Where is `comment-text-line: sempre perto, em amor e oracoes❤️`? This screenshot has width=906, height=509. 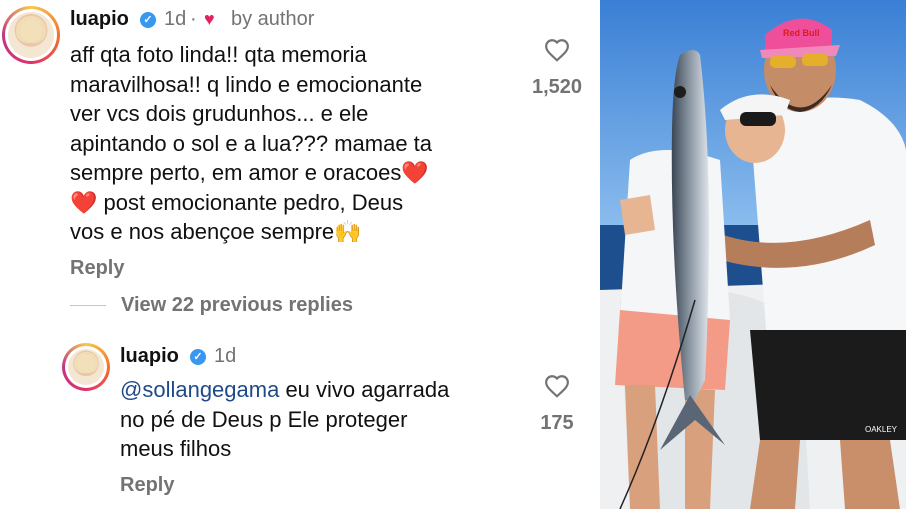 comment-text-line: sempre perto, em amor e oracoes❤️ is located at coordinates (249, 172).